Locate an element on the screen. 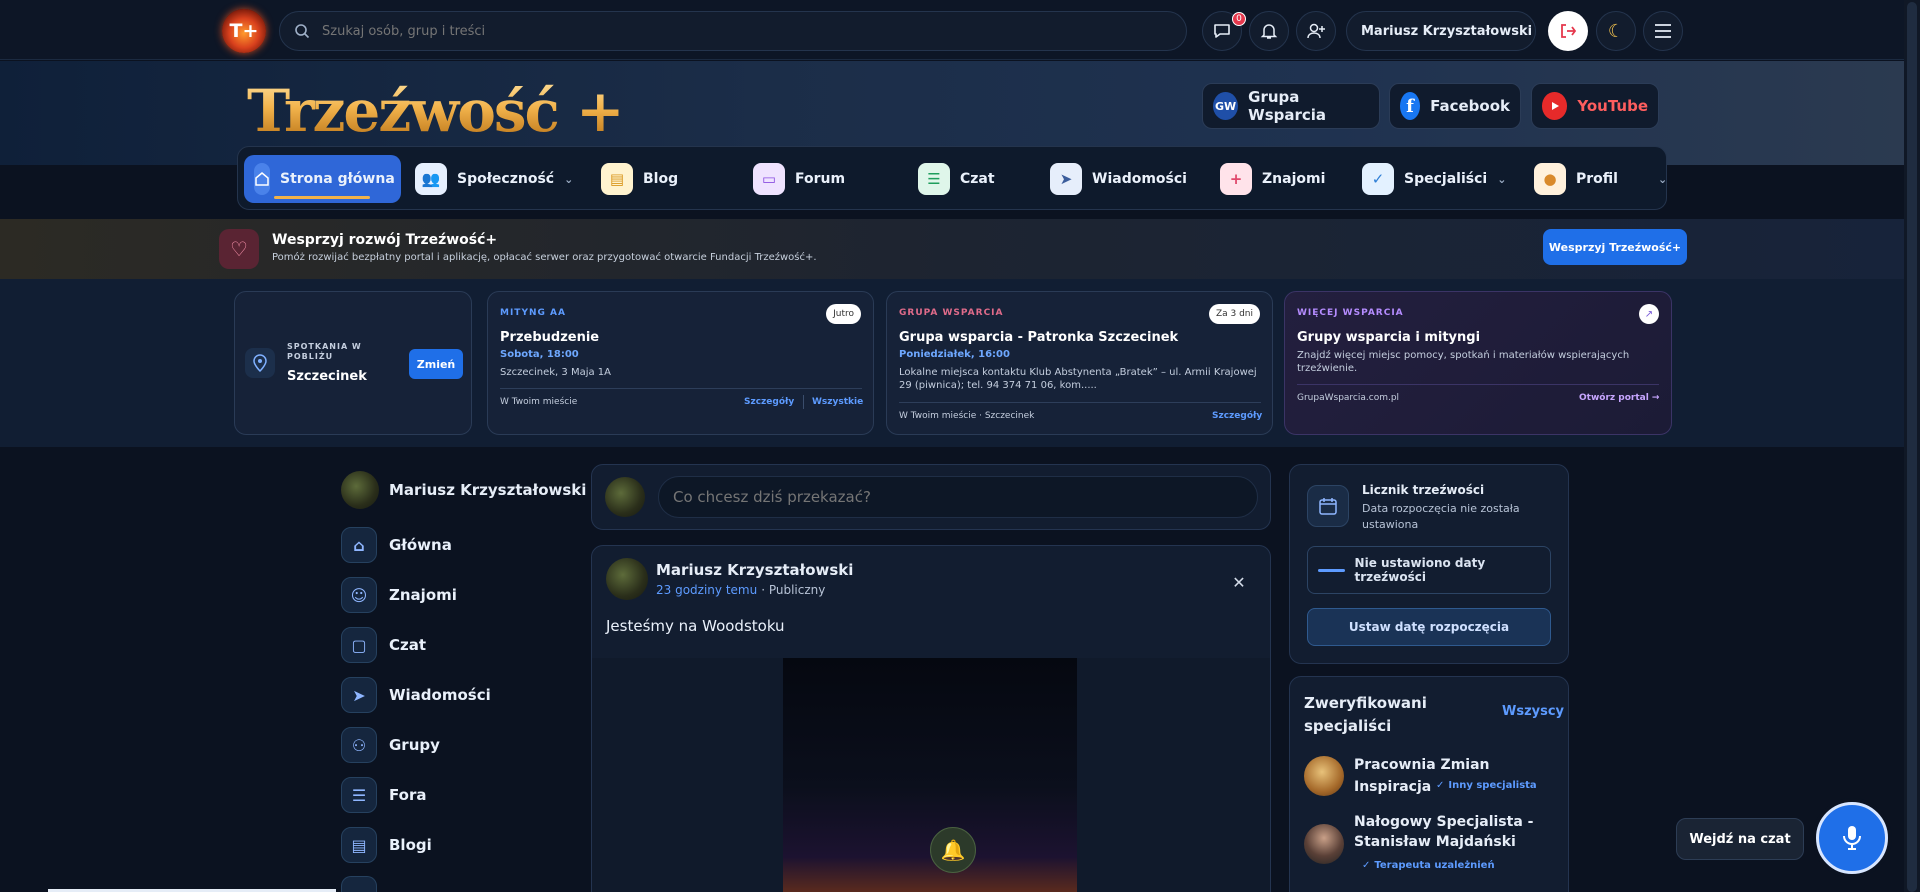  forum-icon: ▭ is located at coordinates (769, 179).